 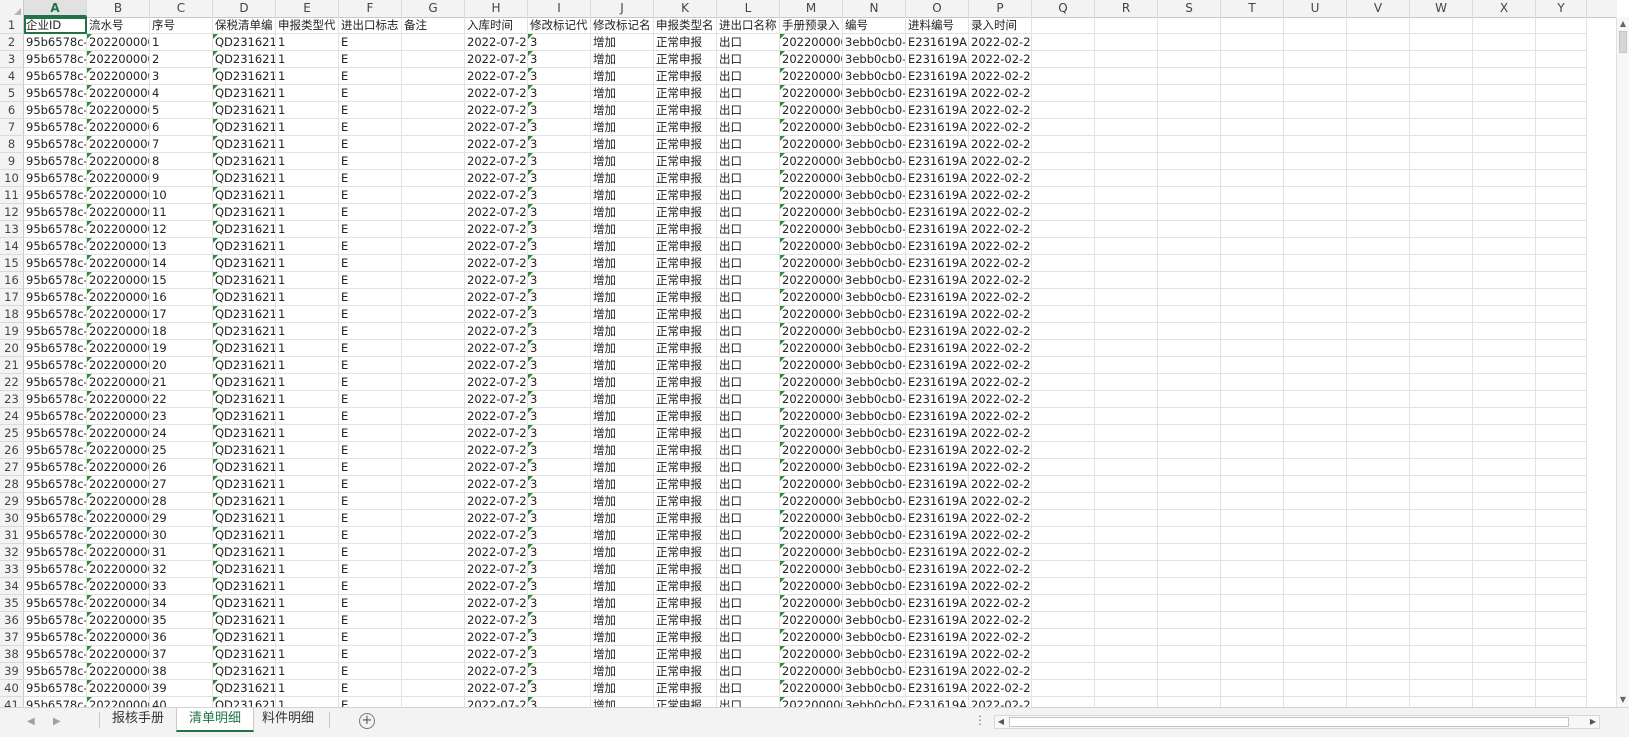 What do you see at coordinates (1561, 365) in the screenshot?
I see `cell-y21` at bounding box center [1561, 365].